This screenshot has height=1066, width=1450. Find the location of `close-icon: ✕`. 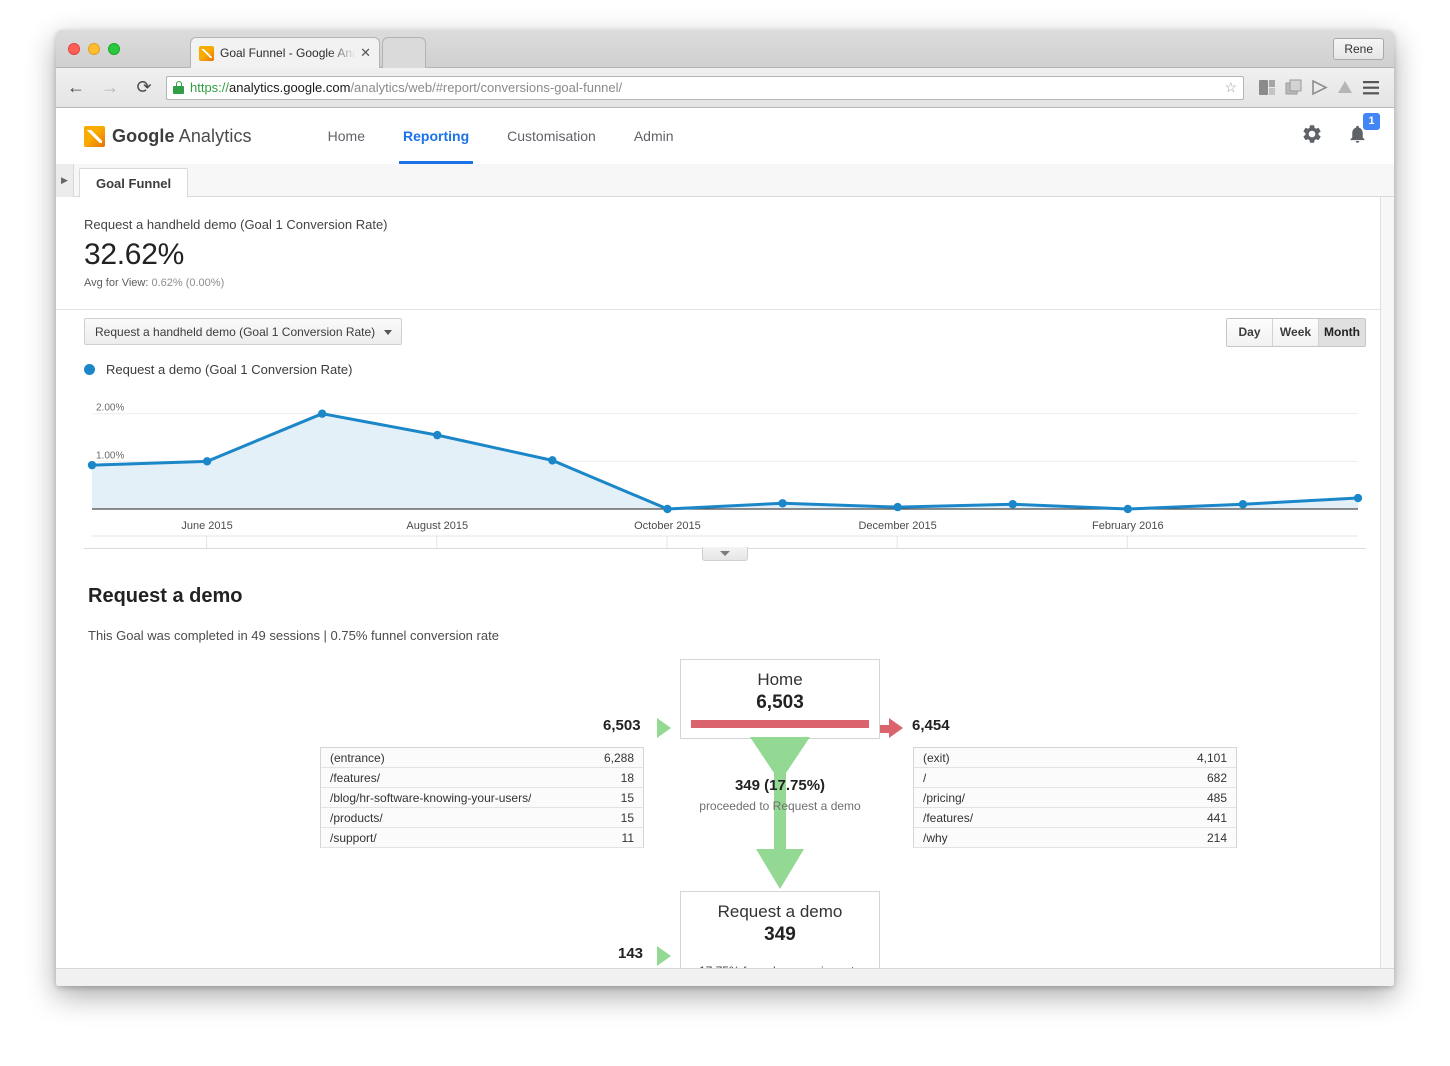

close-icon: ✕ is located at coordinates (365, 53).